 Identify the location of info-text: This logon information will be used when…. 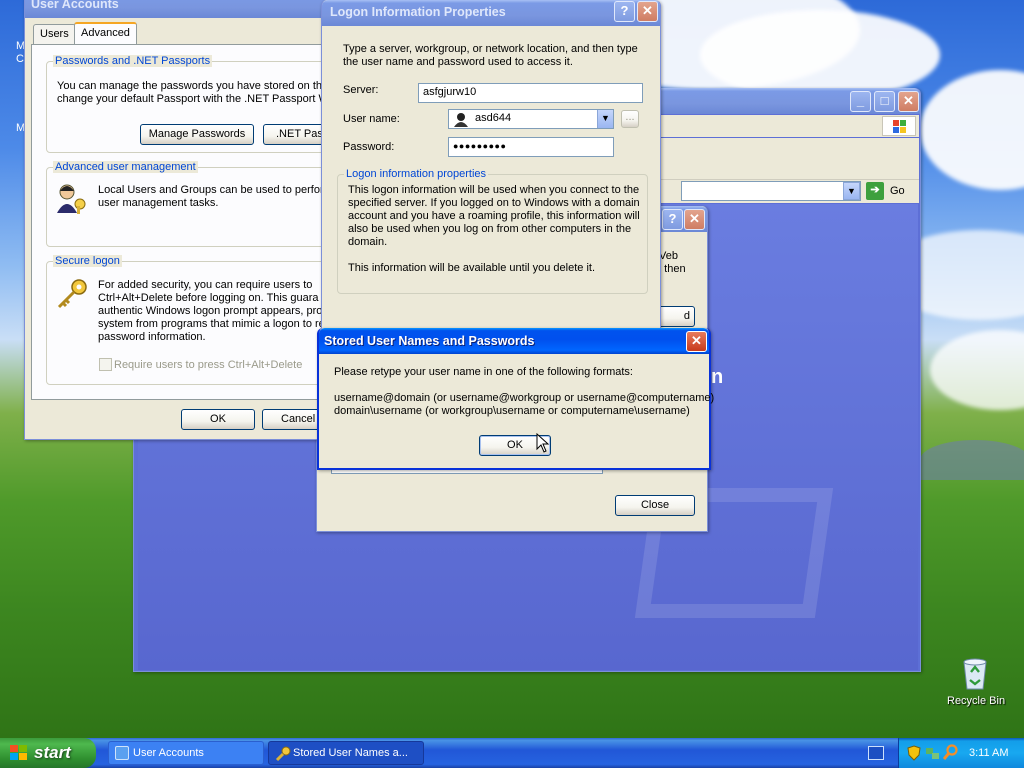
(494, 190).